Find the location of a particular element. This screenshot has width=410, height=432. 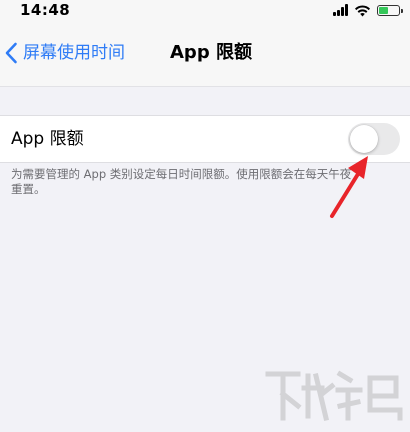

page-title: App 限额 is located at coordinates (211, 52).